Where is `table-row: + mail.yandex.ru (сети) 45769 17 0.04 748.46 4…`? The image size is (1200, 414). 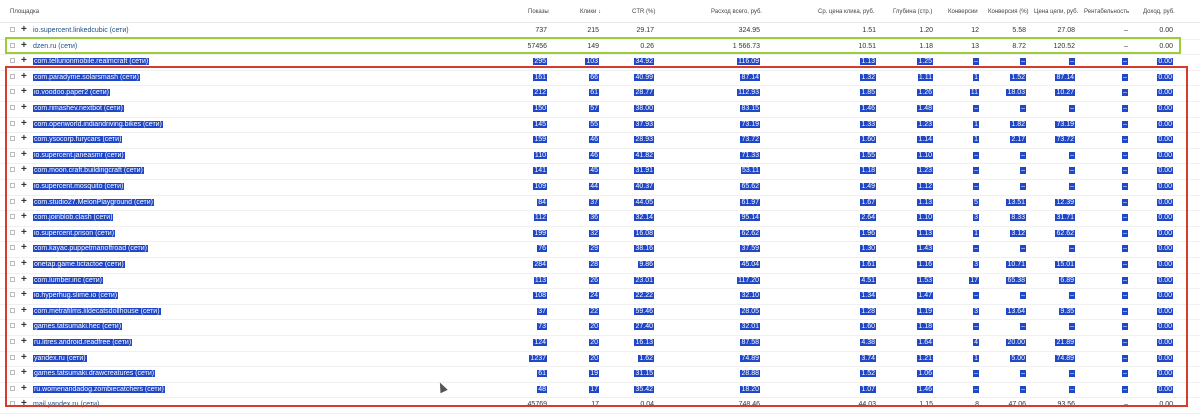
table-row: + mail.yandex.ru (сети) 45769 17 0.04 748.46 4… is located at coordinates (600, 405).